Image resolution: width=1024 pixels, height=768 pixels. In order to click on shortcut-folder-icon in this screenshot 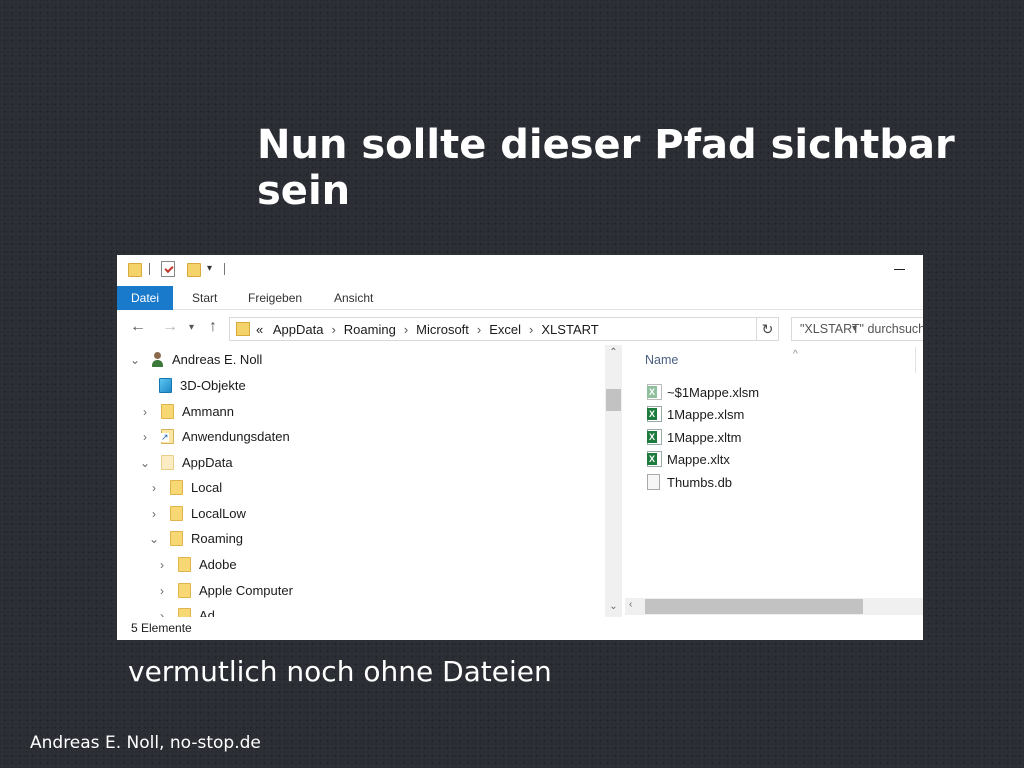, I will do `click(167, 436)`.